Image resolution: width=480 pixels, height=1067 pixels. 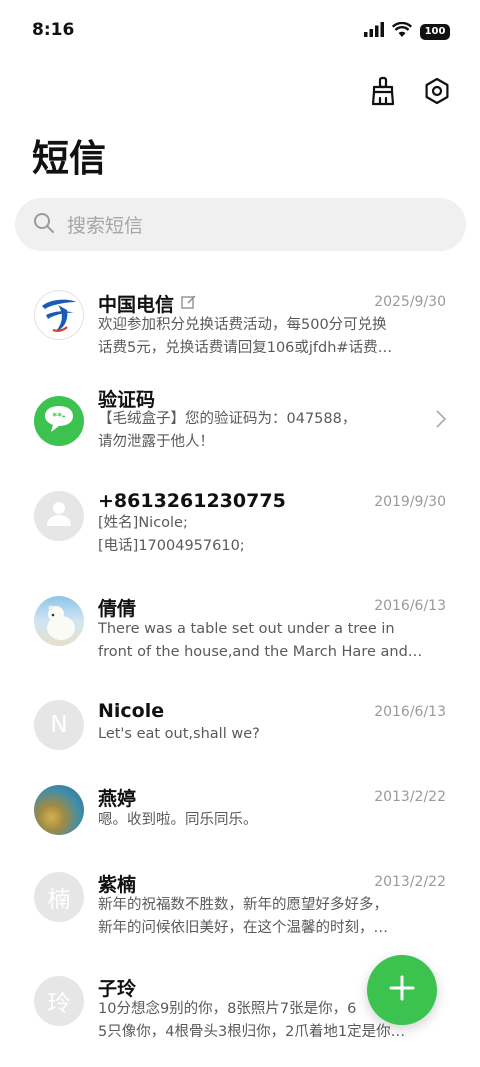 I want to click on preview-line: 请勿泄露于他人！, so click(x=156, y=442).